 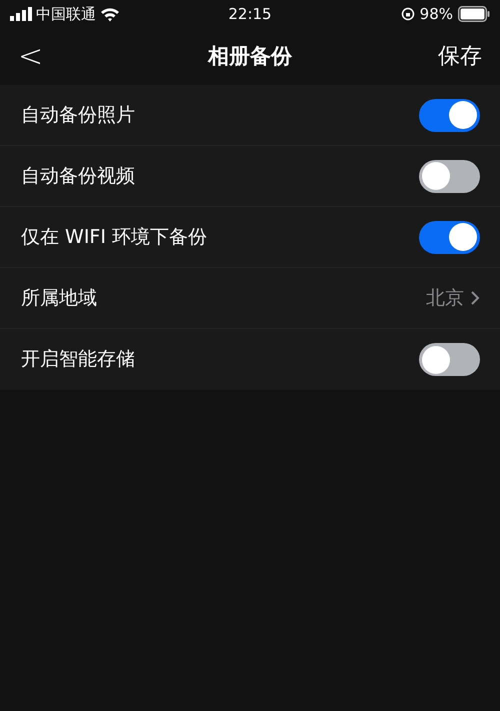 I want to click on setting-label: 自动备份照片, so click(x=78, y=115).